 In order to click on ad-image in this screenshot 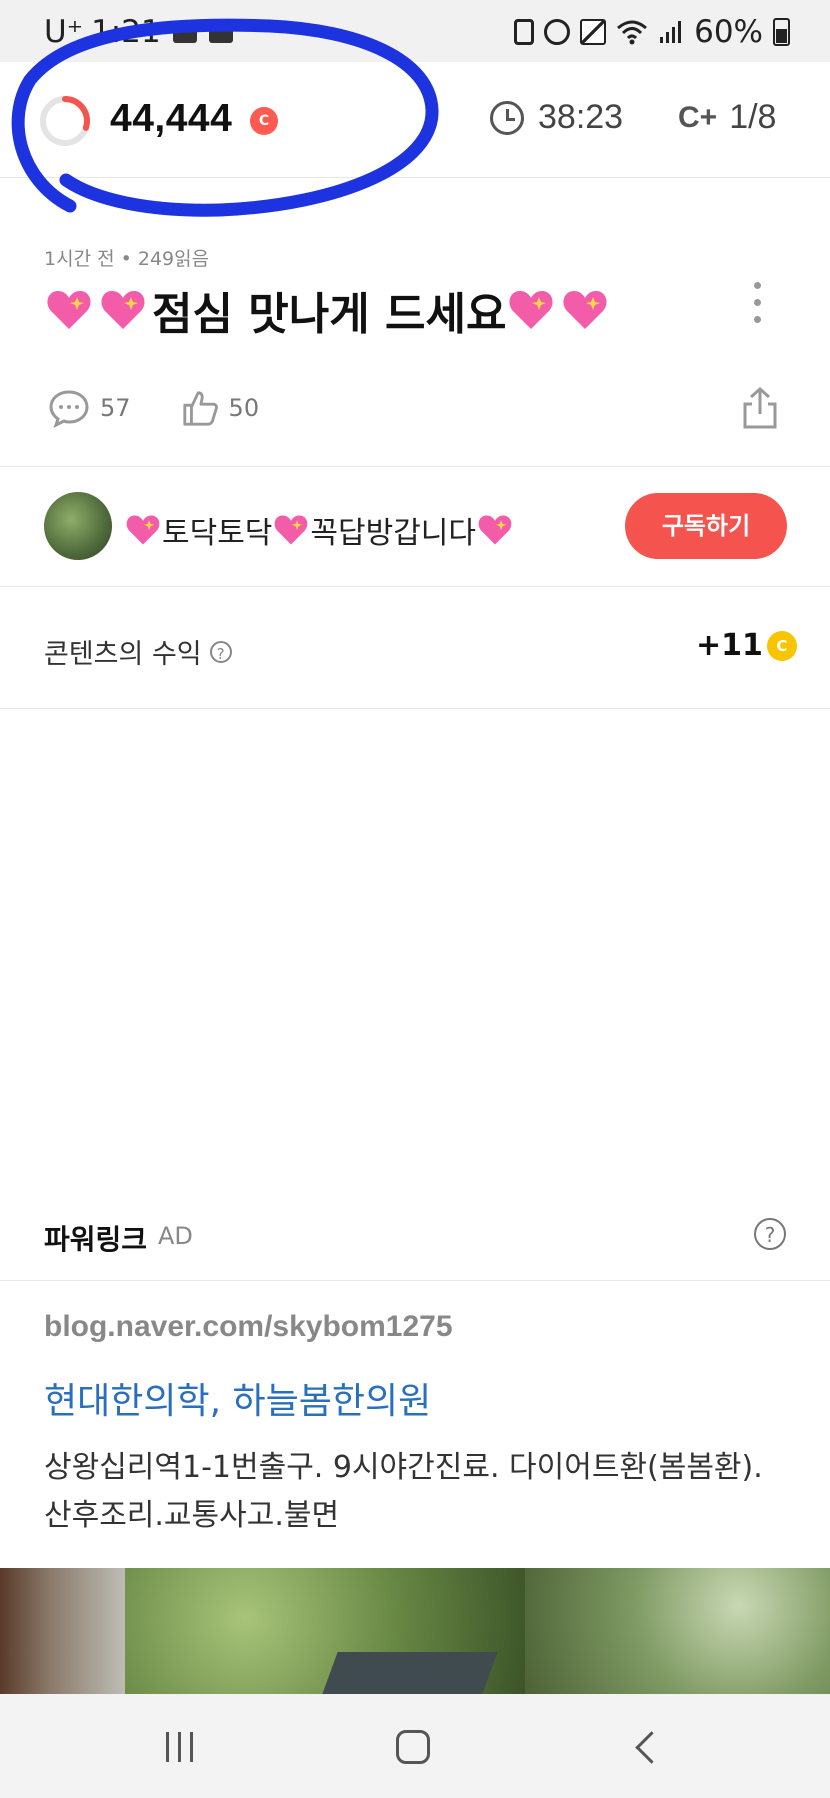, I will do `click(415, 1631)`.